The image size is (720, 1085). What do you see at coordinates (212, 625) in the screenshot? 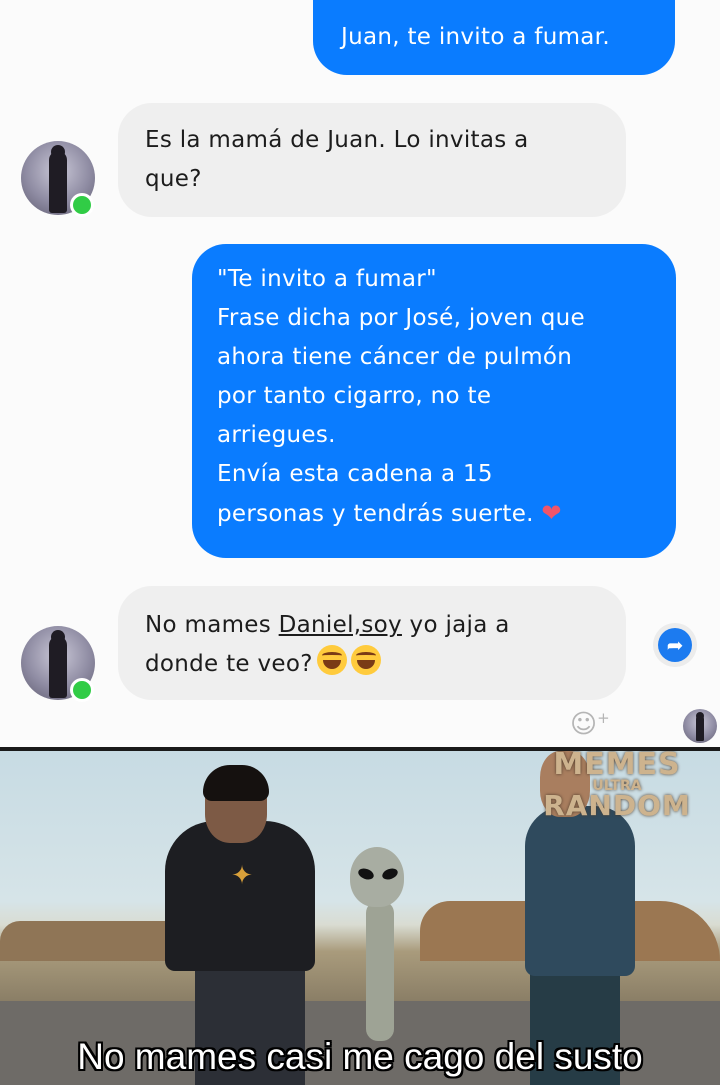
I see `message-text: No mames` at bounding box center [212, 625].